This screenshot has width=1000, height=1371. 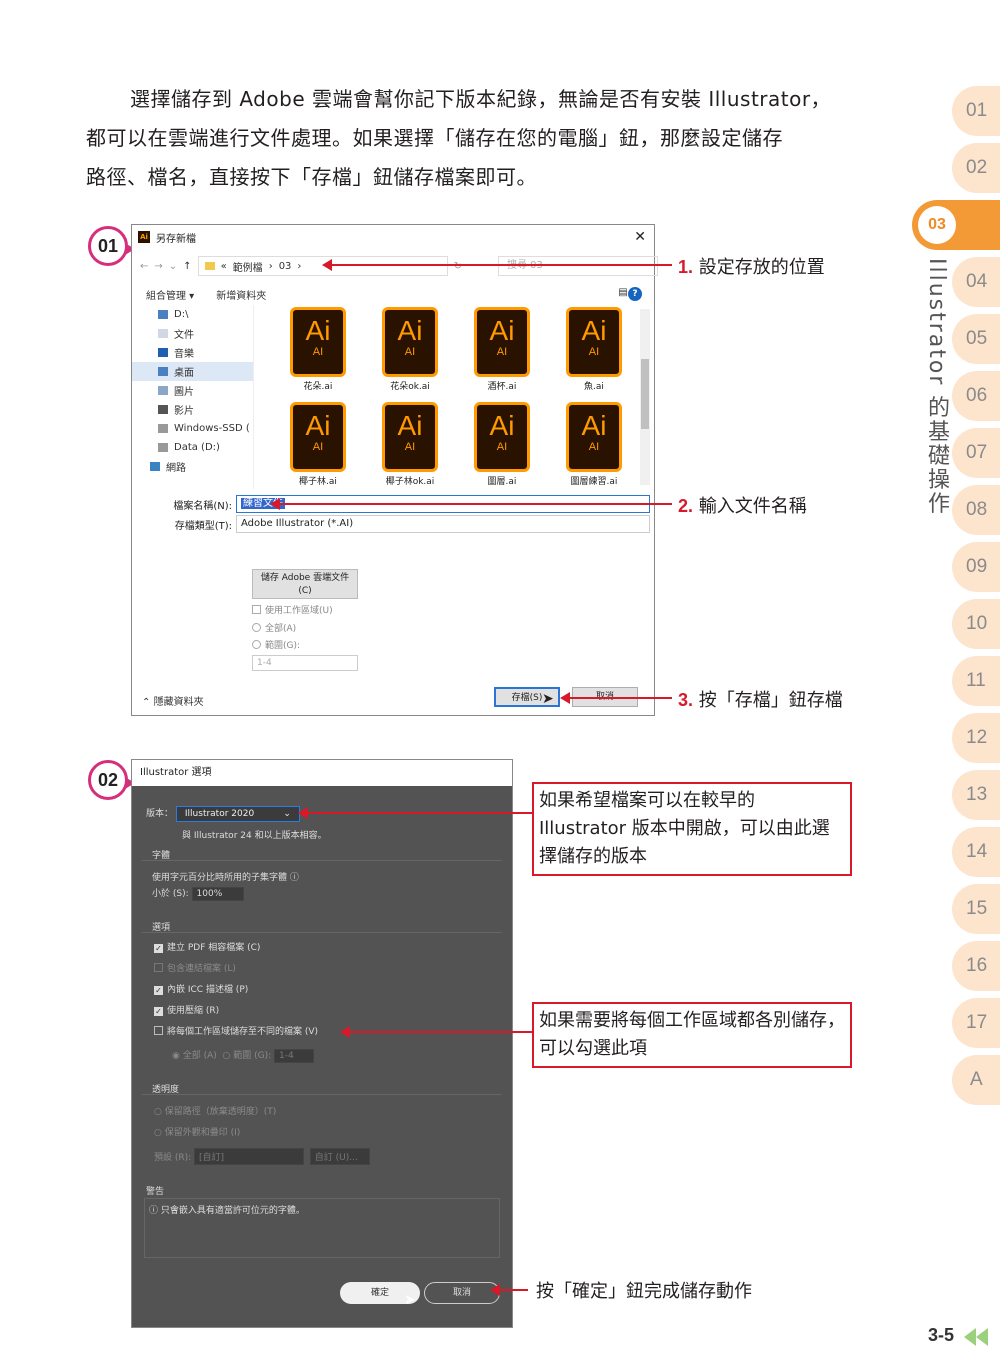 What do you see at coordinates (305, 578) in the screenshot?
I see `cloud-button-label: 儲存 Adobe 雲端文件` at bounding box center [305, 578].